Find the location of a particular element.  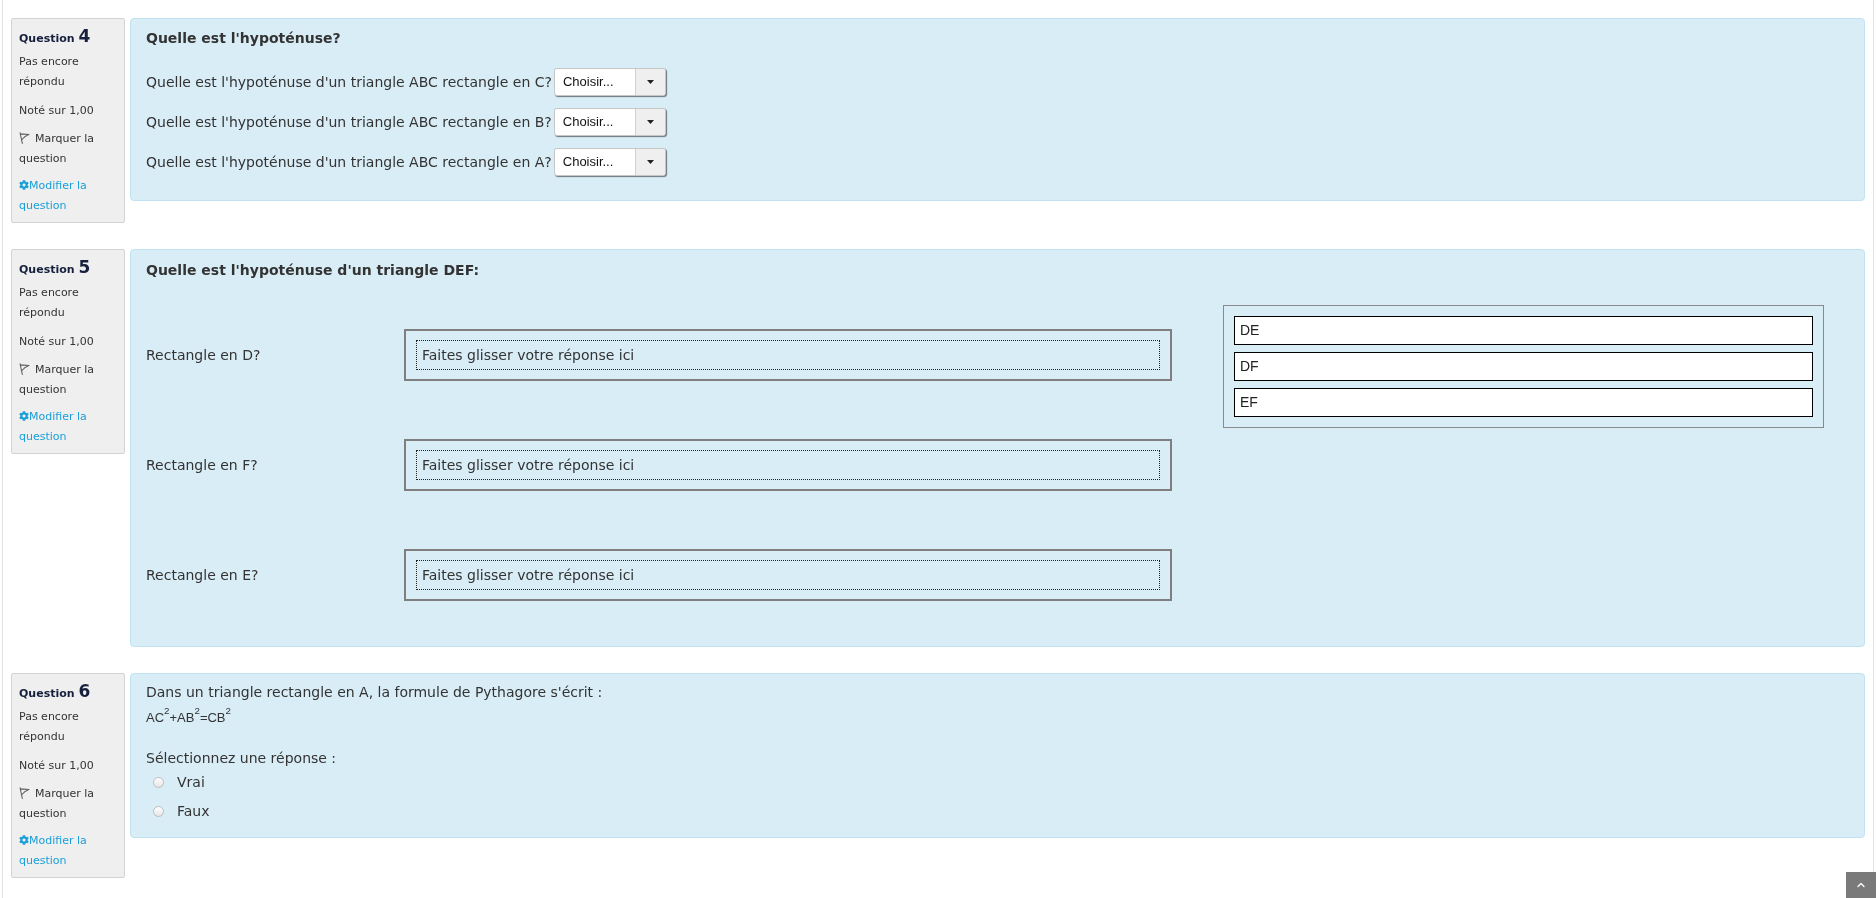

subquestion-text: Rectangle en D? is located at coordinates (203, 354).